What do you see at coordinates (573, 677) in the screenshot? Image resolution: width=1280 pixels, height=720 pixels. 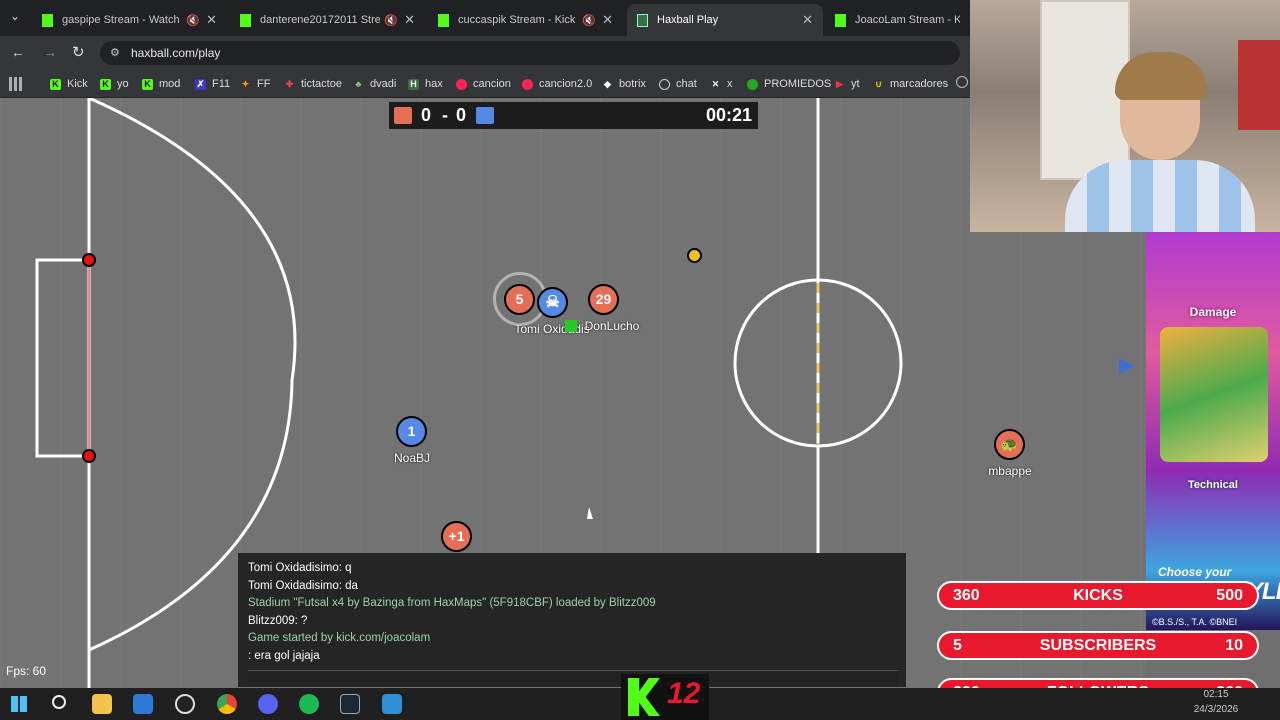 I see `chat-input` at bounding box center [573, 677].